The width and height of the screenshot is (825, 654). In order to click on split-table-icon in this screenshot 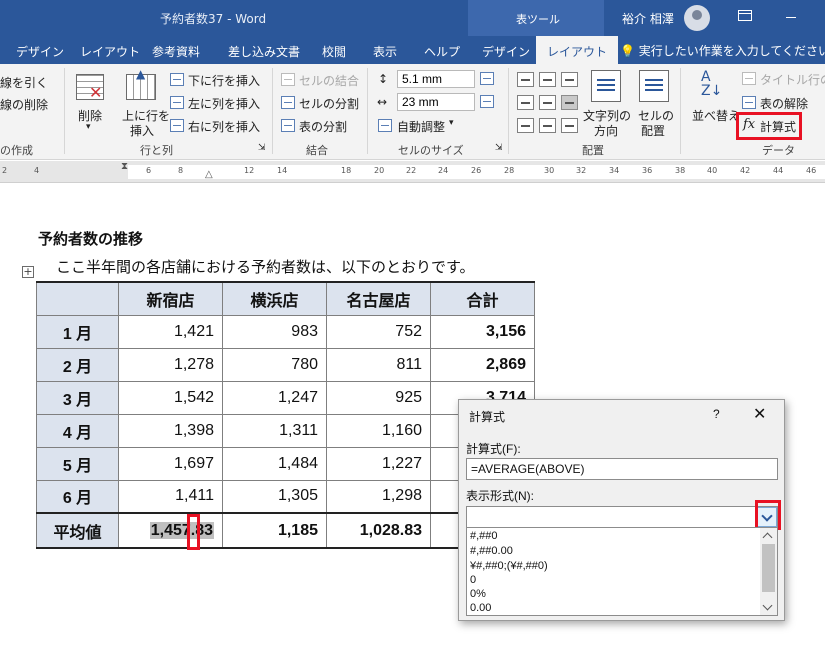, I will do `click(288, 125)`.